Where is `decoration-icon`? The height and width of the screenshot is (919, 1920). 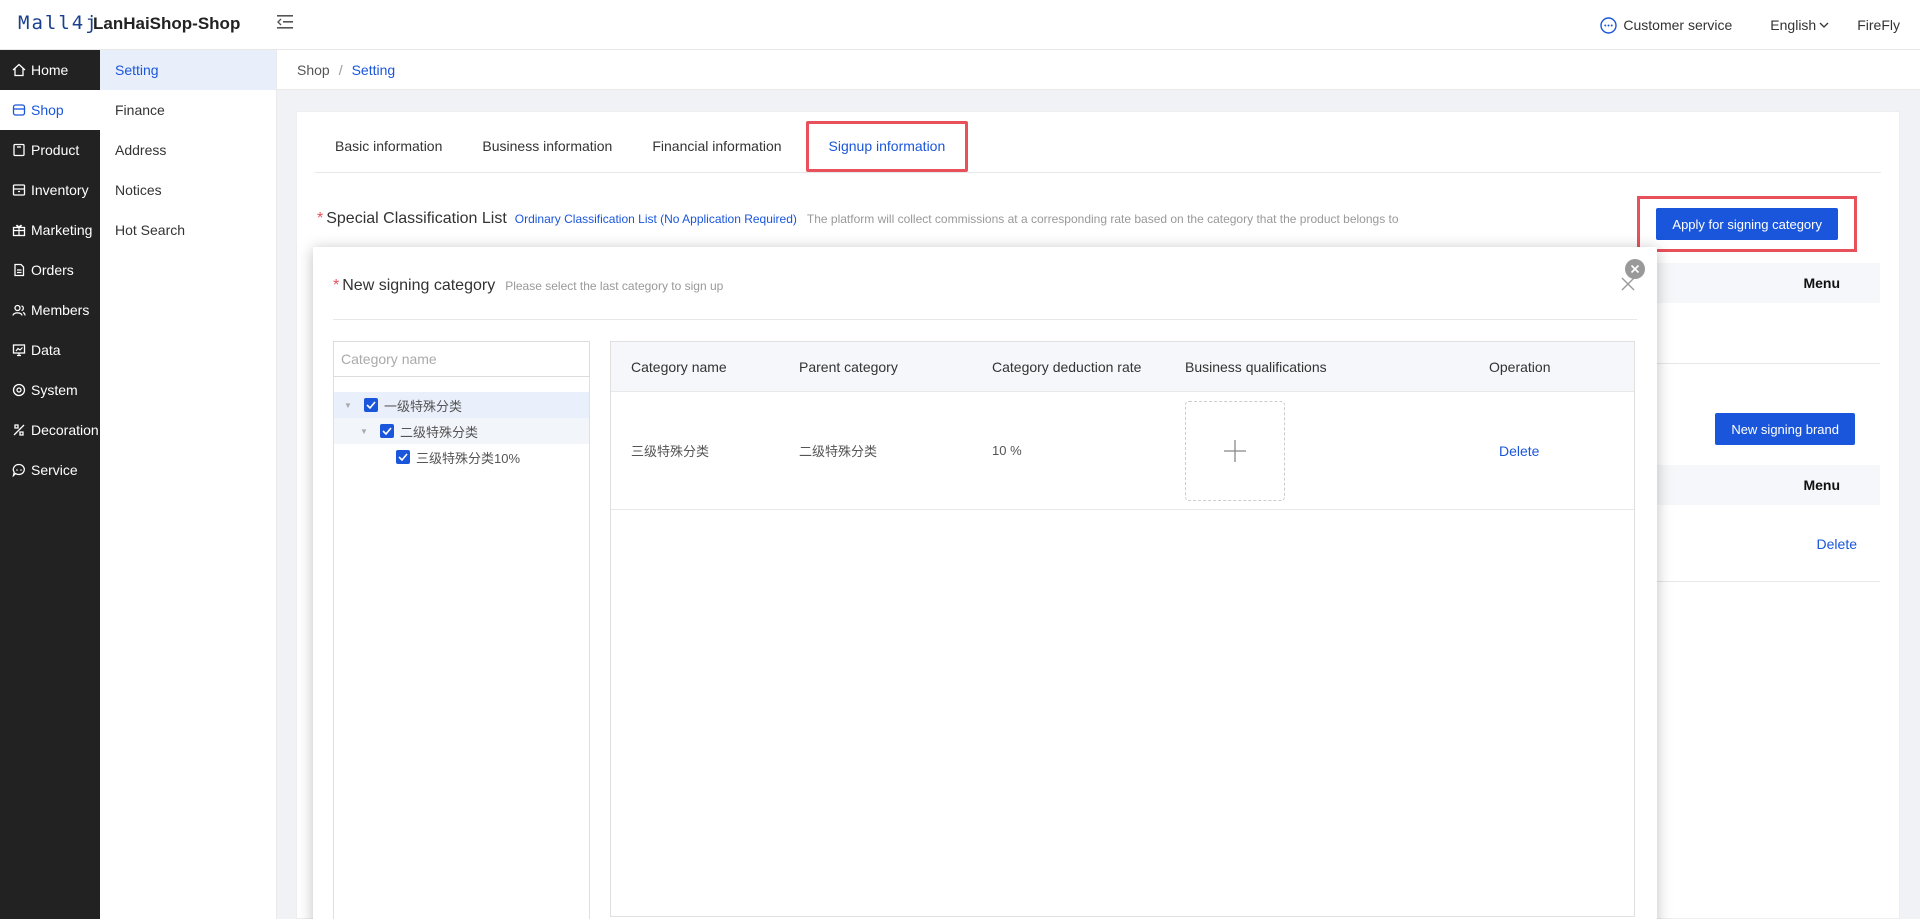 decoration-icon is located at coordinates (19, 430).